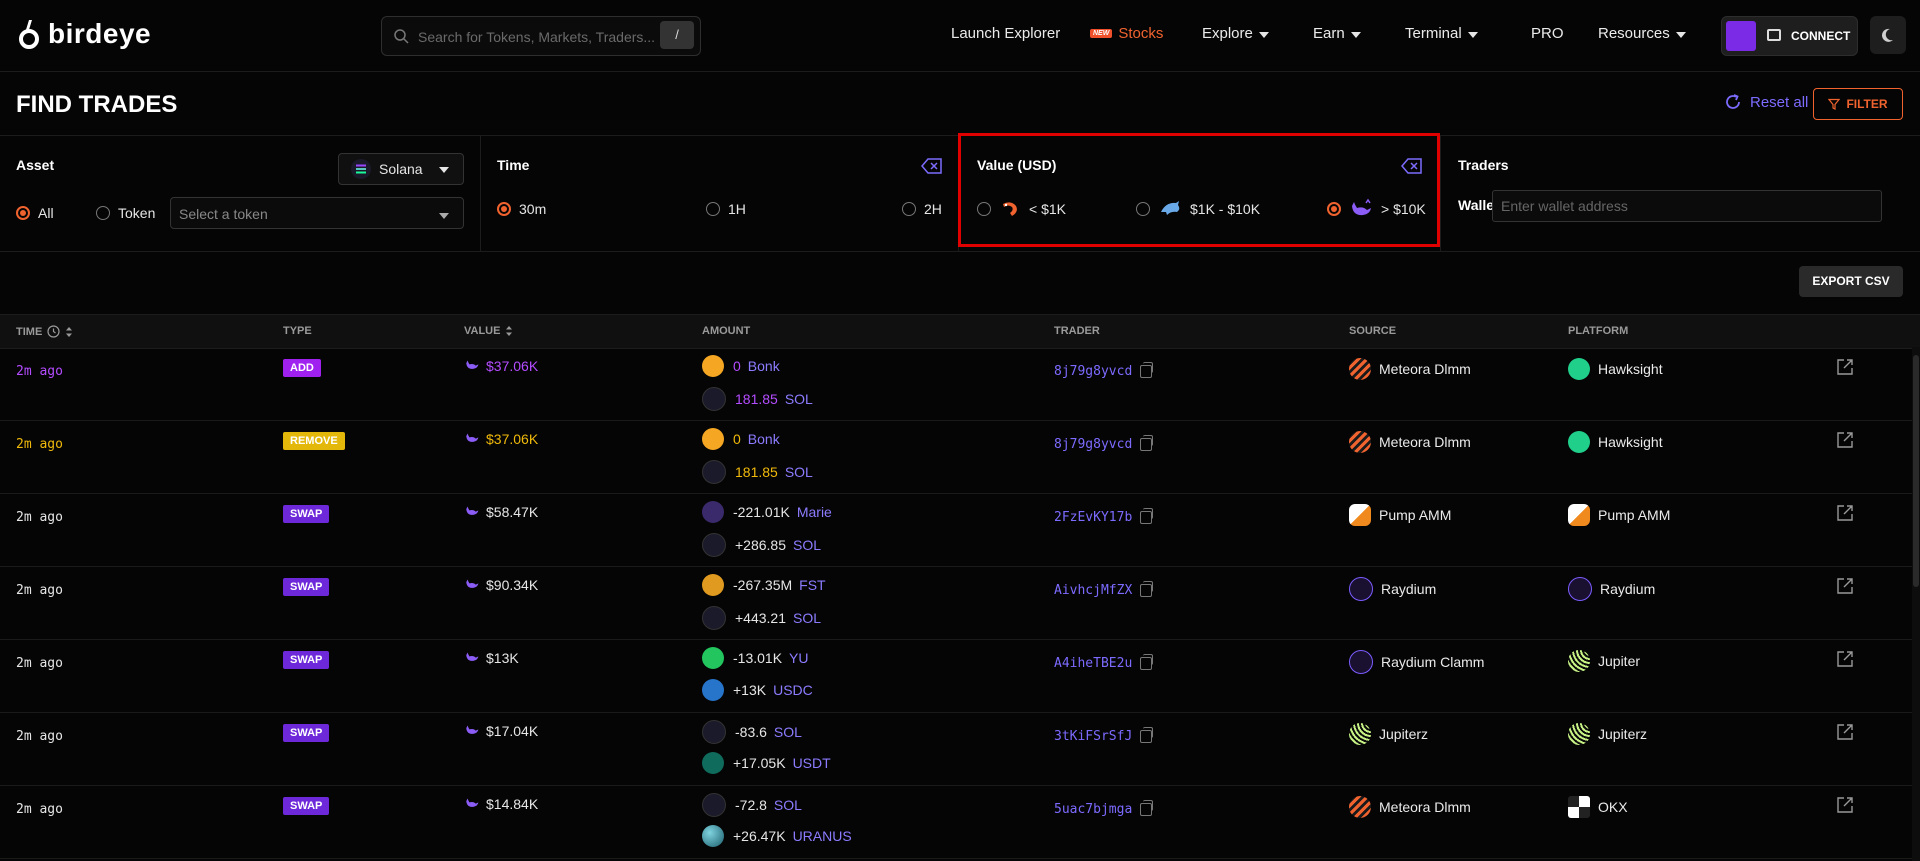 This screenshot has height=861, width=1920. What do you see at coordinates (922, 209) in the screenshot?
I see `time-option-2h: 2H` at bounding box center [922, 209].